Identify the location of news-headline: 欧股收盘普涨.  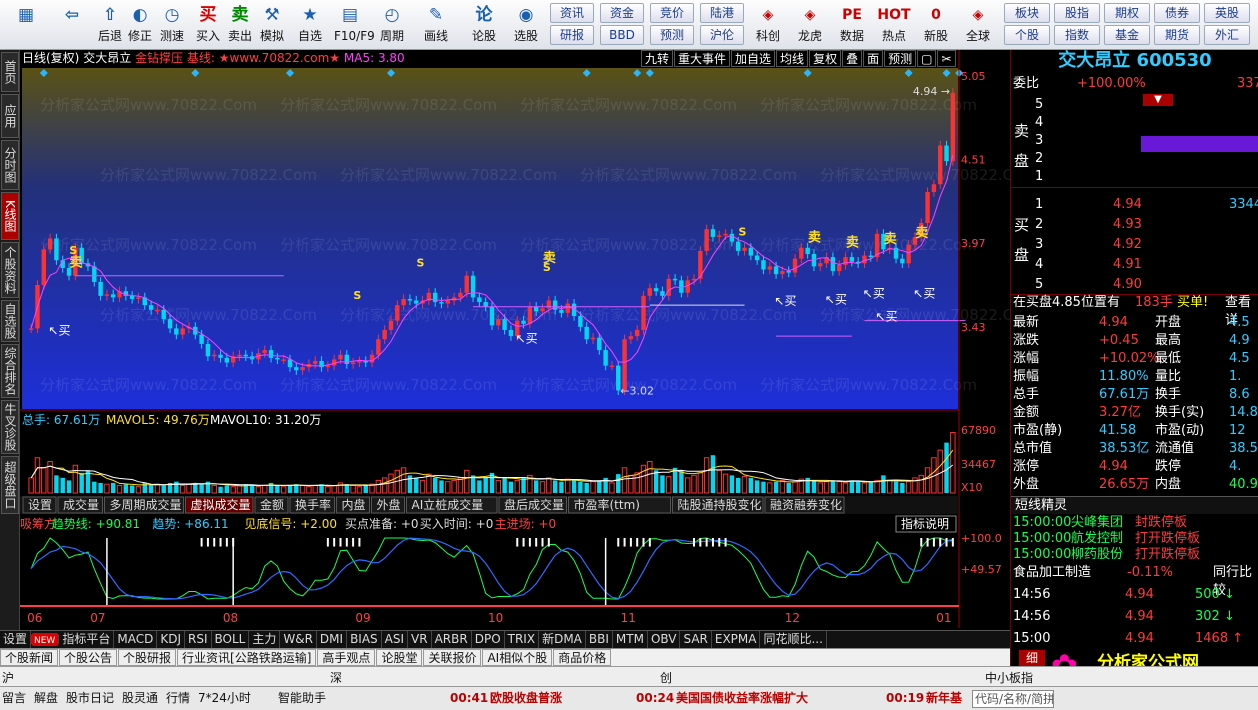
(526, 698).